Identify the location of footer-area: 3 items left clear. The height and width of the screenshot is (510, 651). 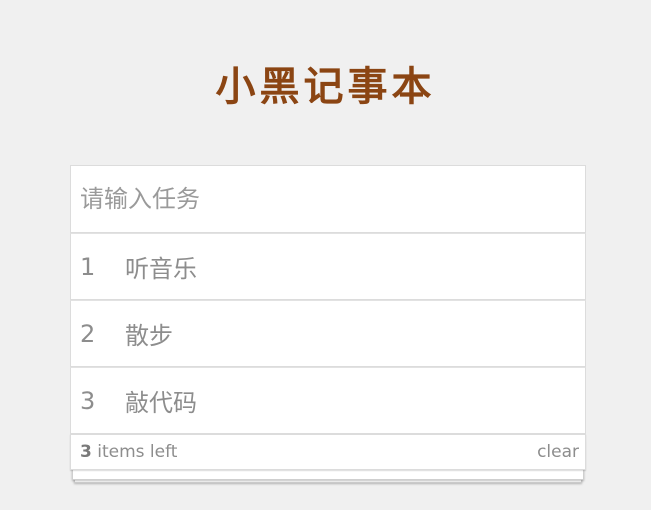
(328, 459).